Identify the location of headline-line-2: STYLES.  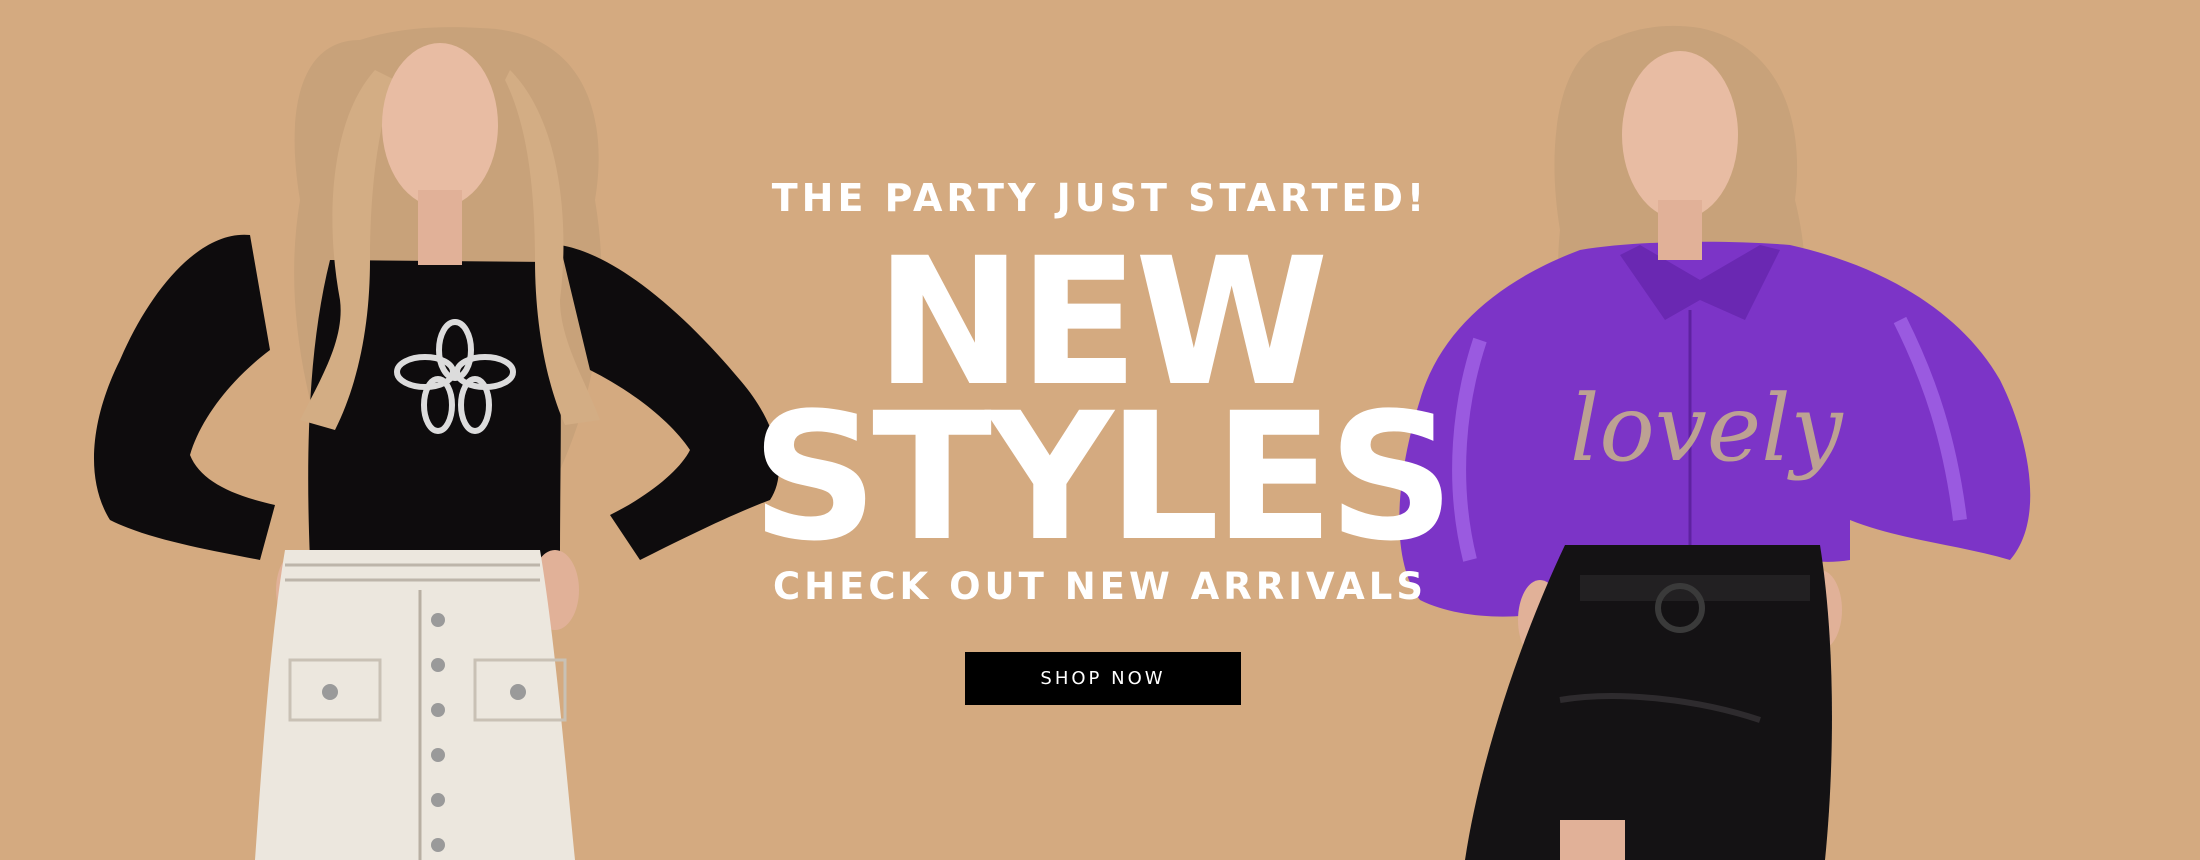
(1102, 477).